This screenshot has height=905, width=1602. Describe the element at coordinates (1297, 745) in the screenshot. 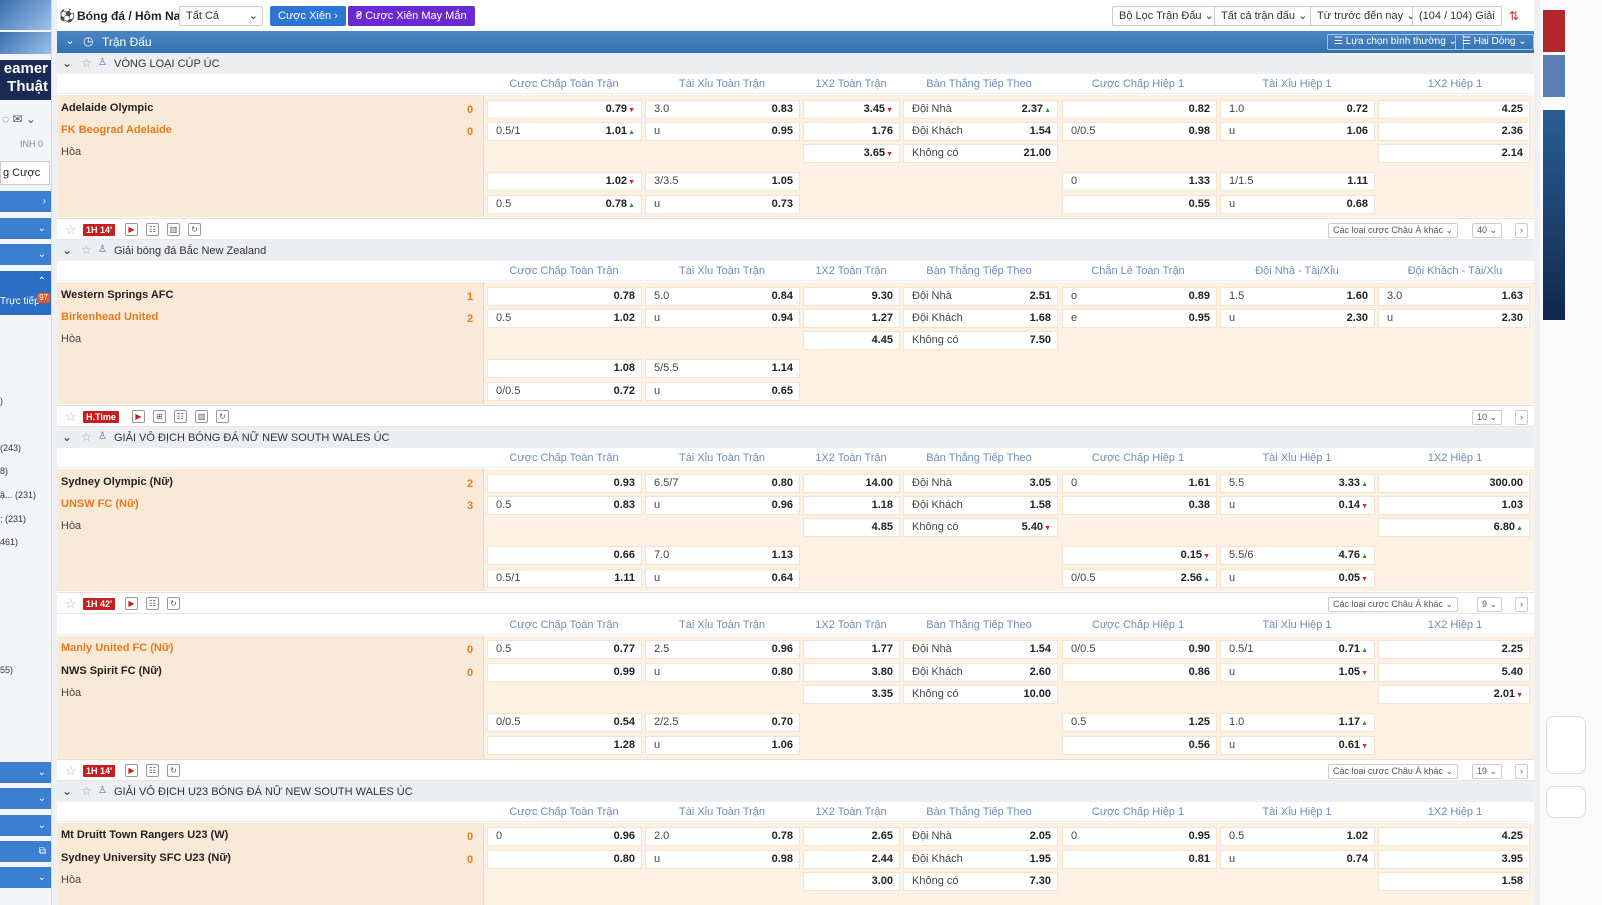

I see `odds-cell: u 0.61▼` at that location.